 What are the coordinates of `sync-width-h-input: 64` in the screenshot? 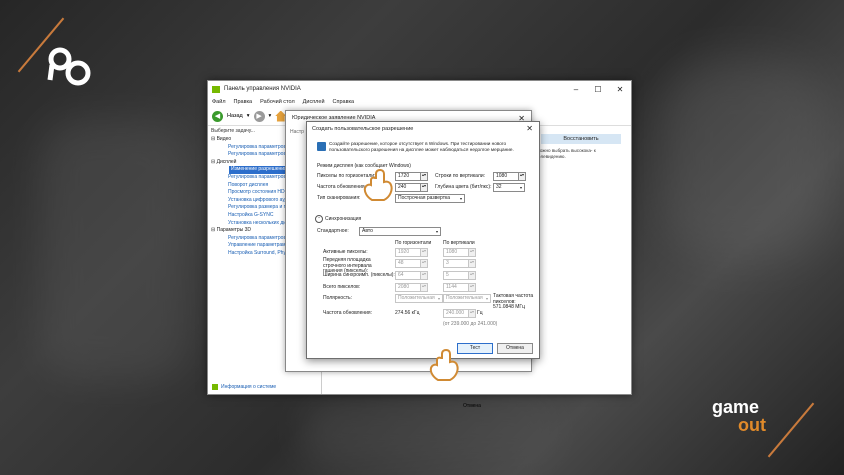 It's located at (408, 275).